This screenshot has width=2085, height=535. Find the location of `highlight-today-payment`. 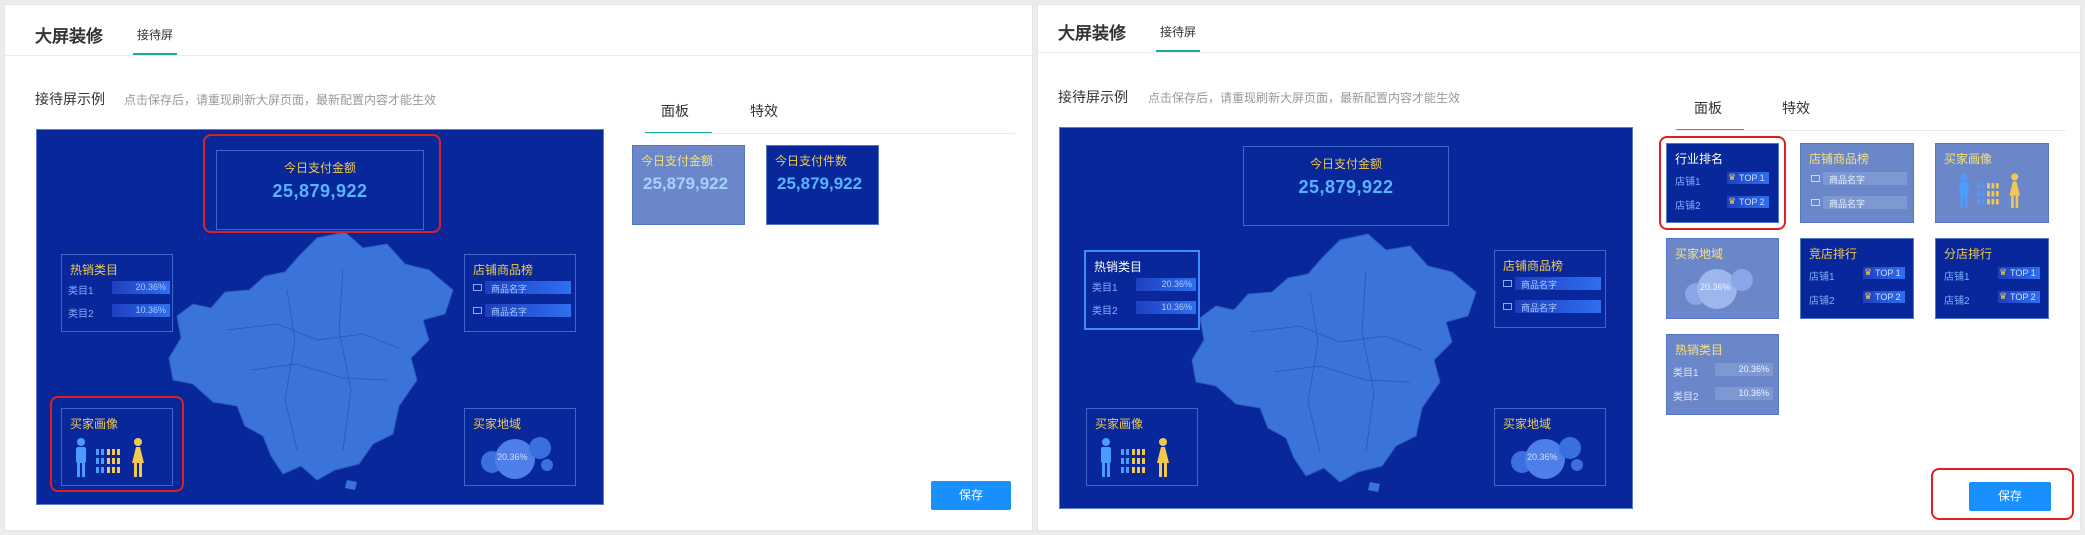

highlight-today-payment is located at coordinates (322, 183).